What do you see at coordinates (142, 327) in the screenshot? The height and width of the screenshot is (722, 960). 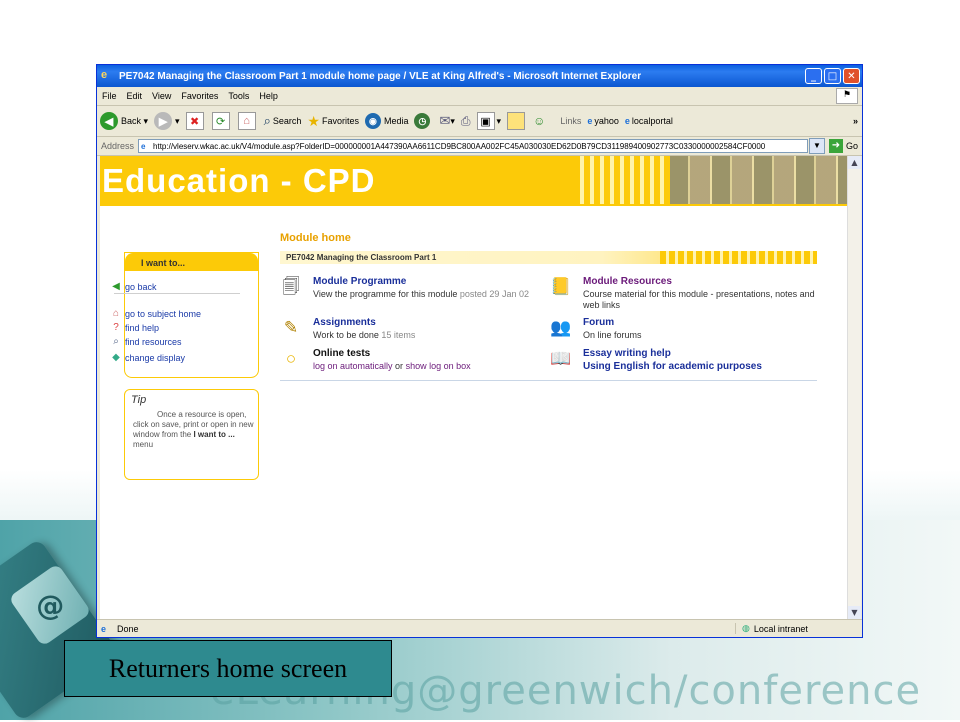 I see `find-help-label: find help` at bounding box center [142, 327].